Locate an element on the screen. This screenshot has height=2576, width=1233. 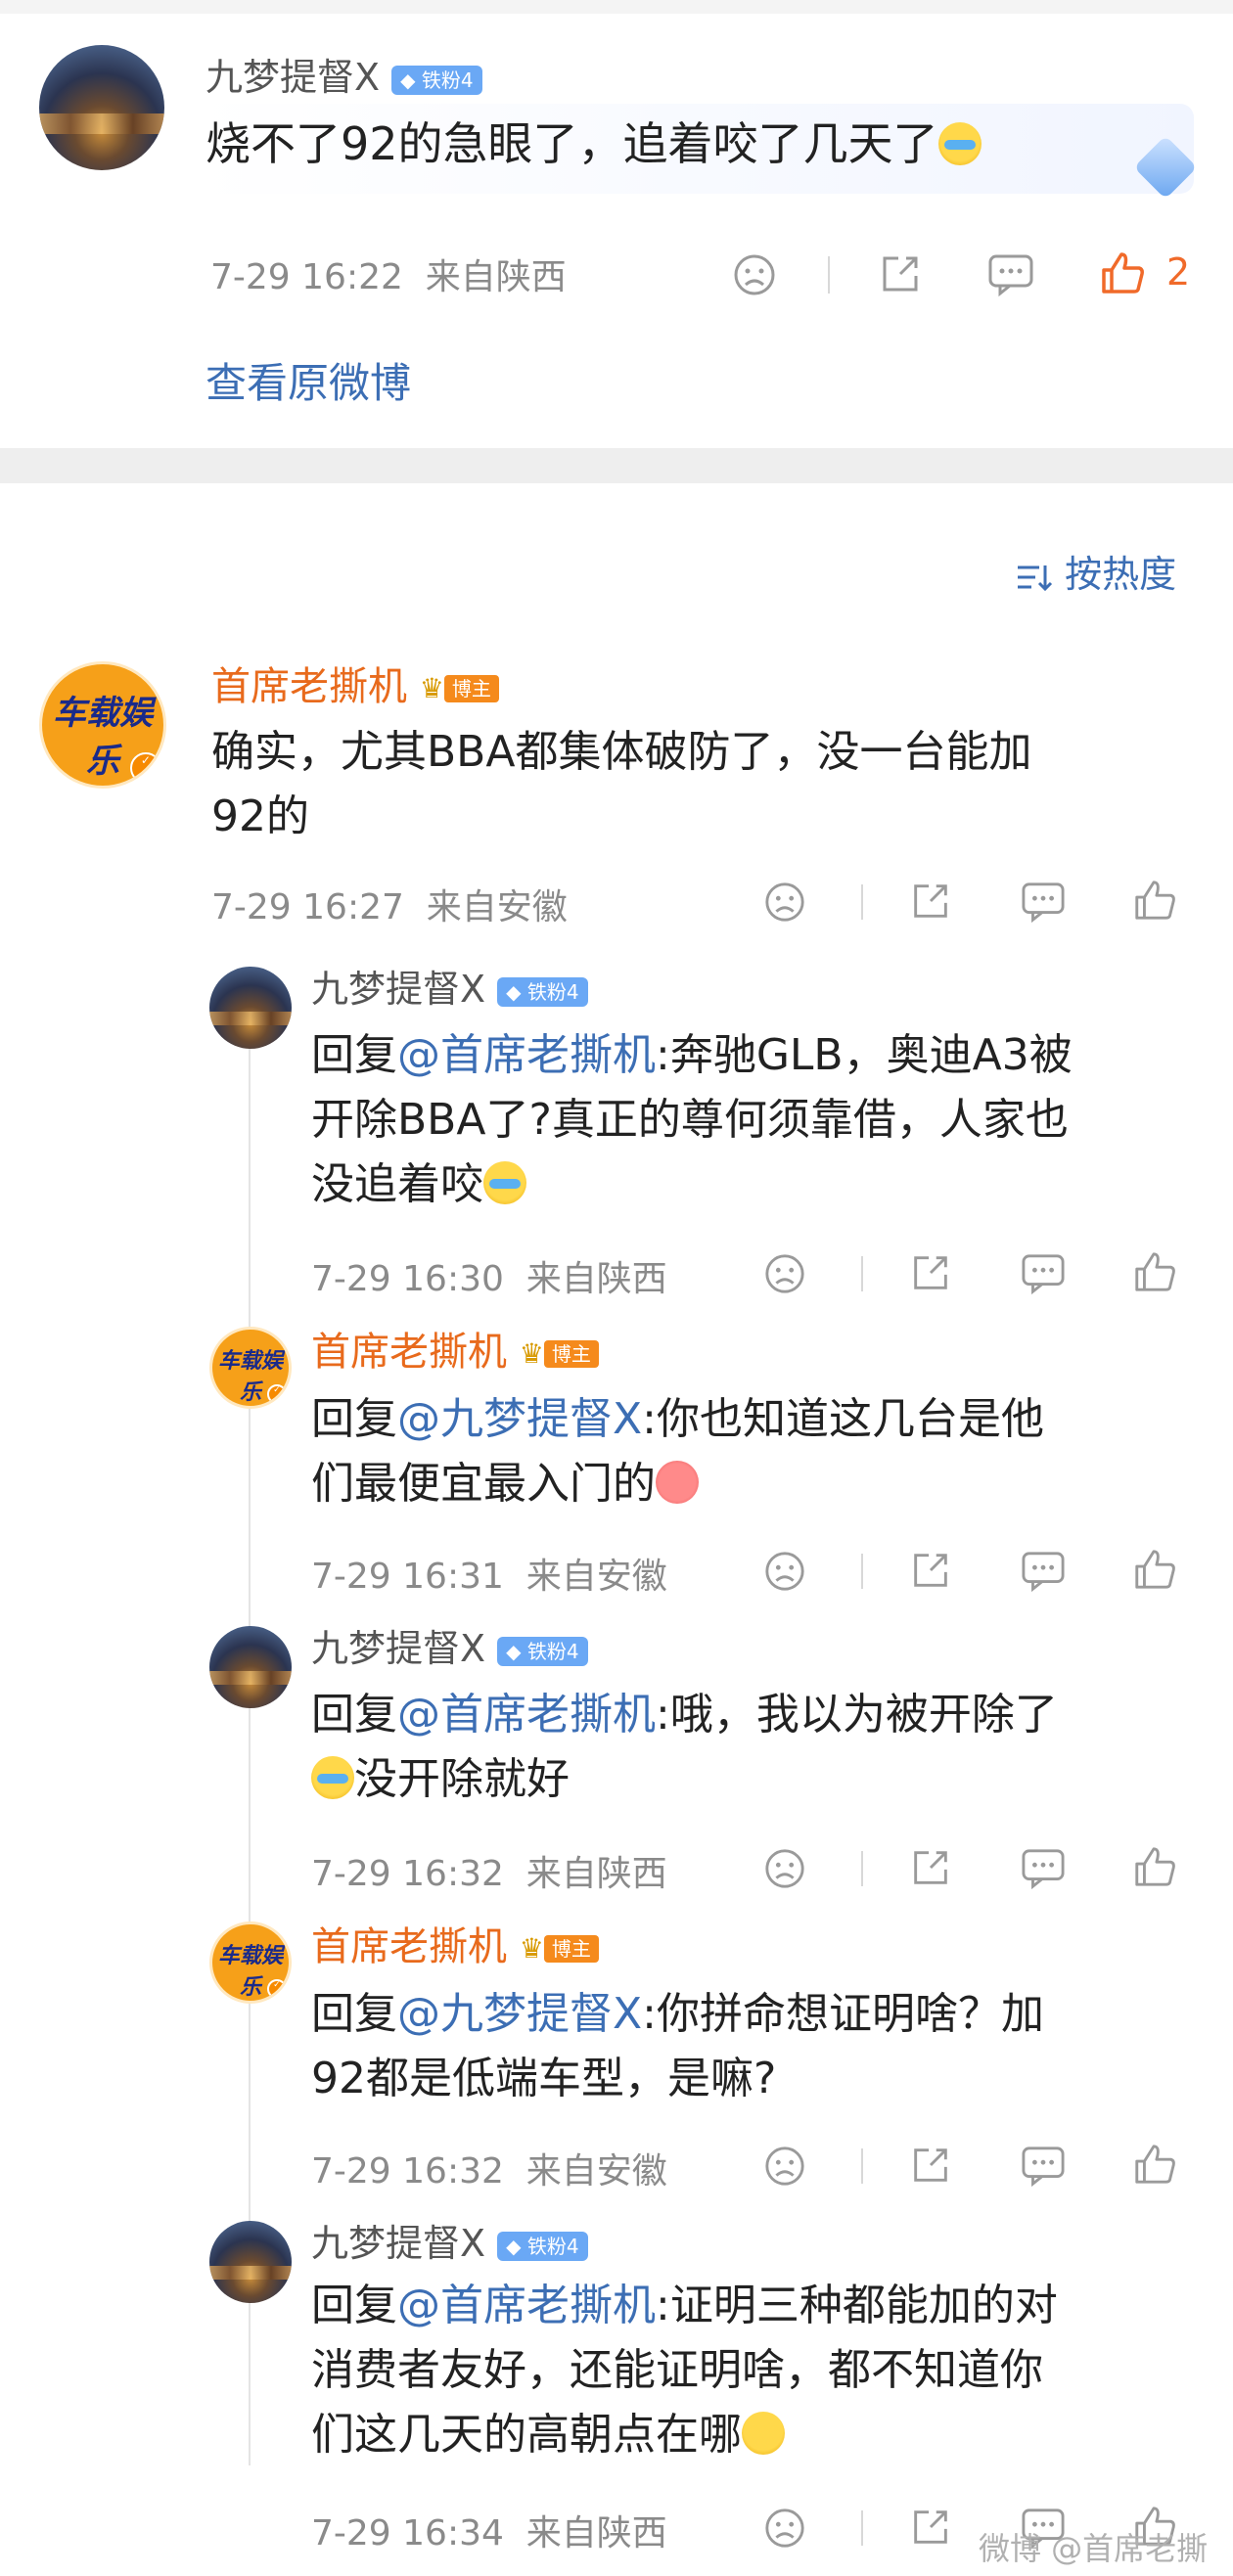
reply-text: 回复@九梦提督X:你也知道这几台是他 们最便宜最入门的 is located at coordinates (678, 1451).